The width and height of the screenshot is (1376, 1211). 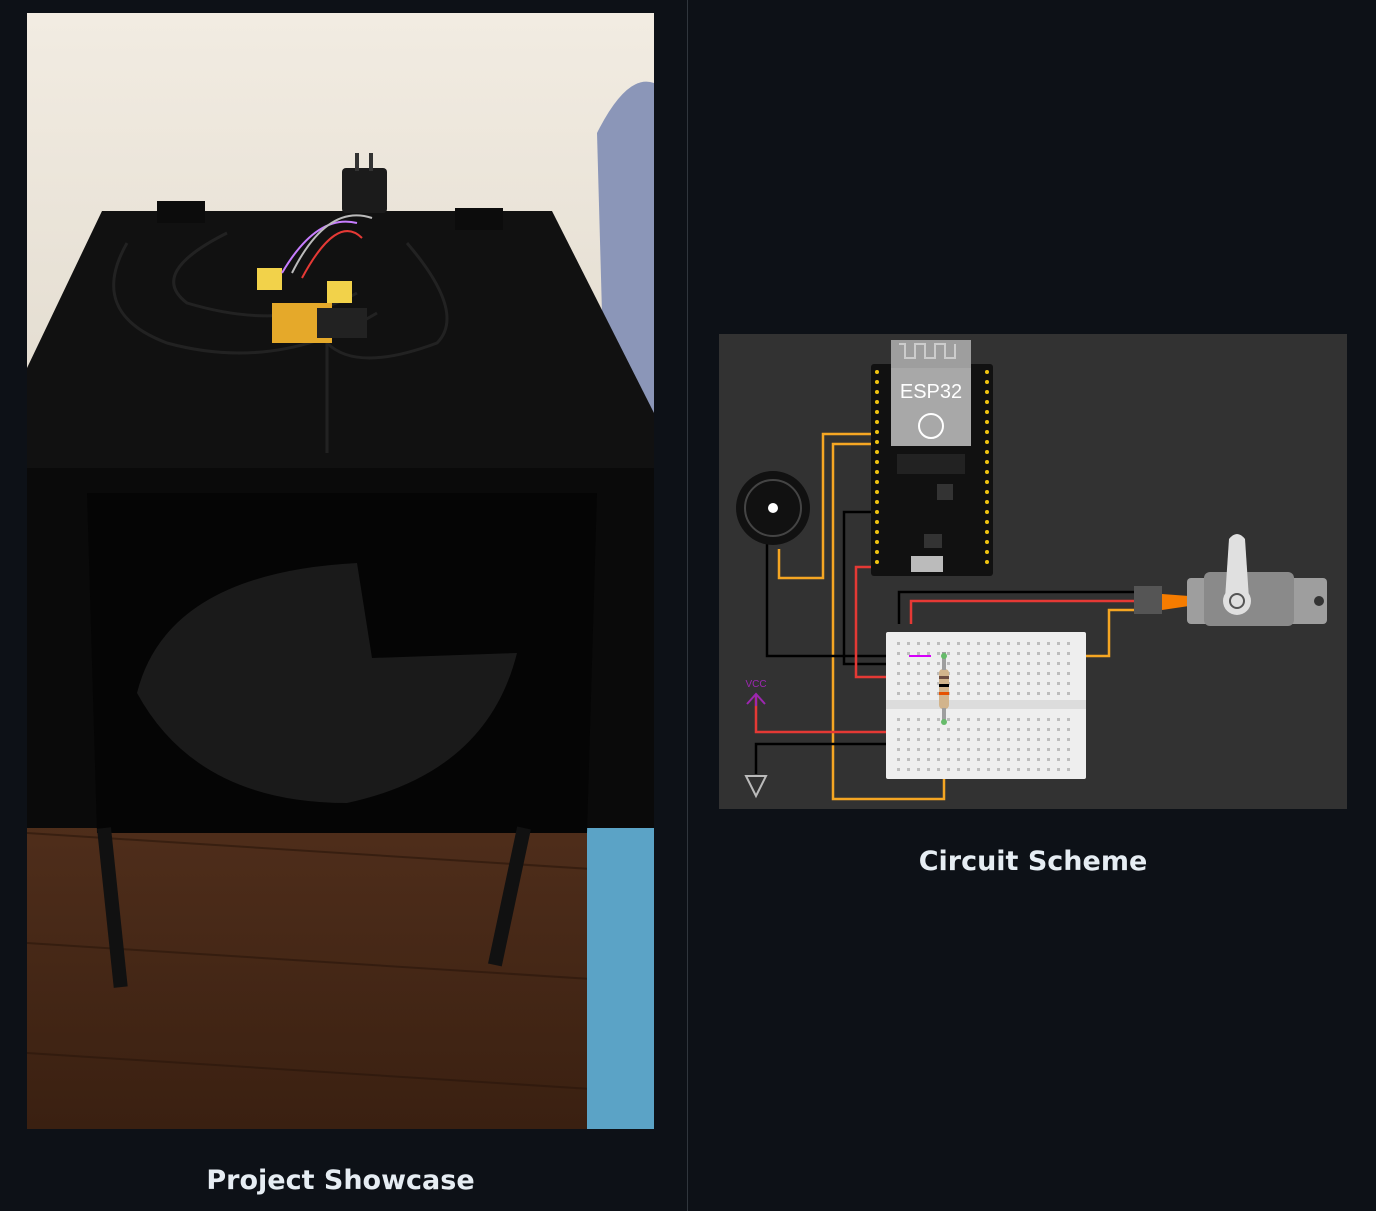 I want to click on vcc-symbol: VCC, so click(x=756, y=692).